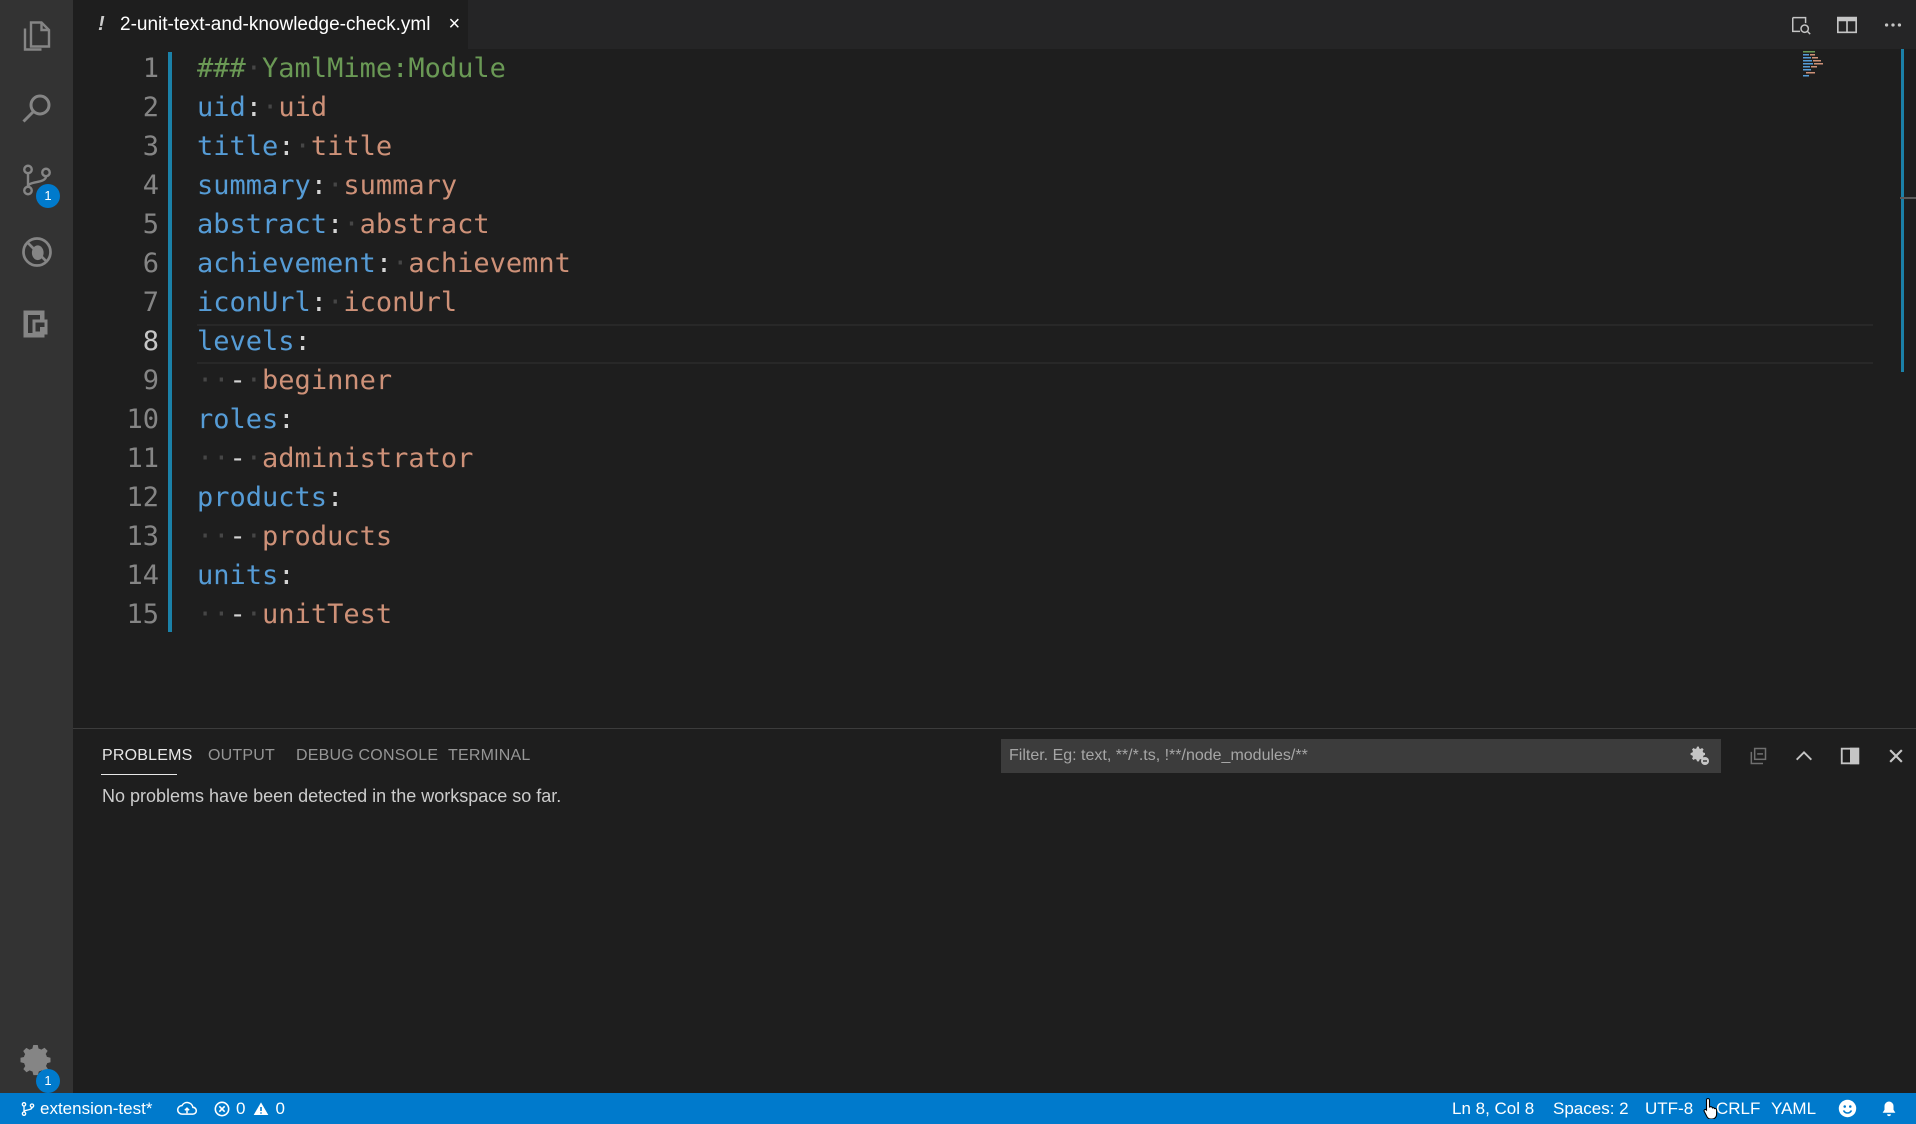 The width and height of the screenshot is (1916, 1124). What do you see at coordinates (36, 1060) in the screenshot?
I see `gear-icon: 1` at bounding box center [36, 1060].